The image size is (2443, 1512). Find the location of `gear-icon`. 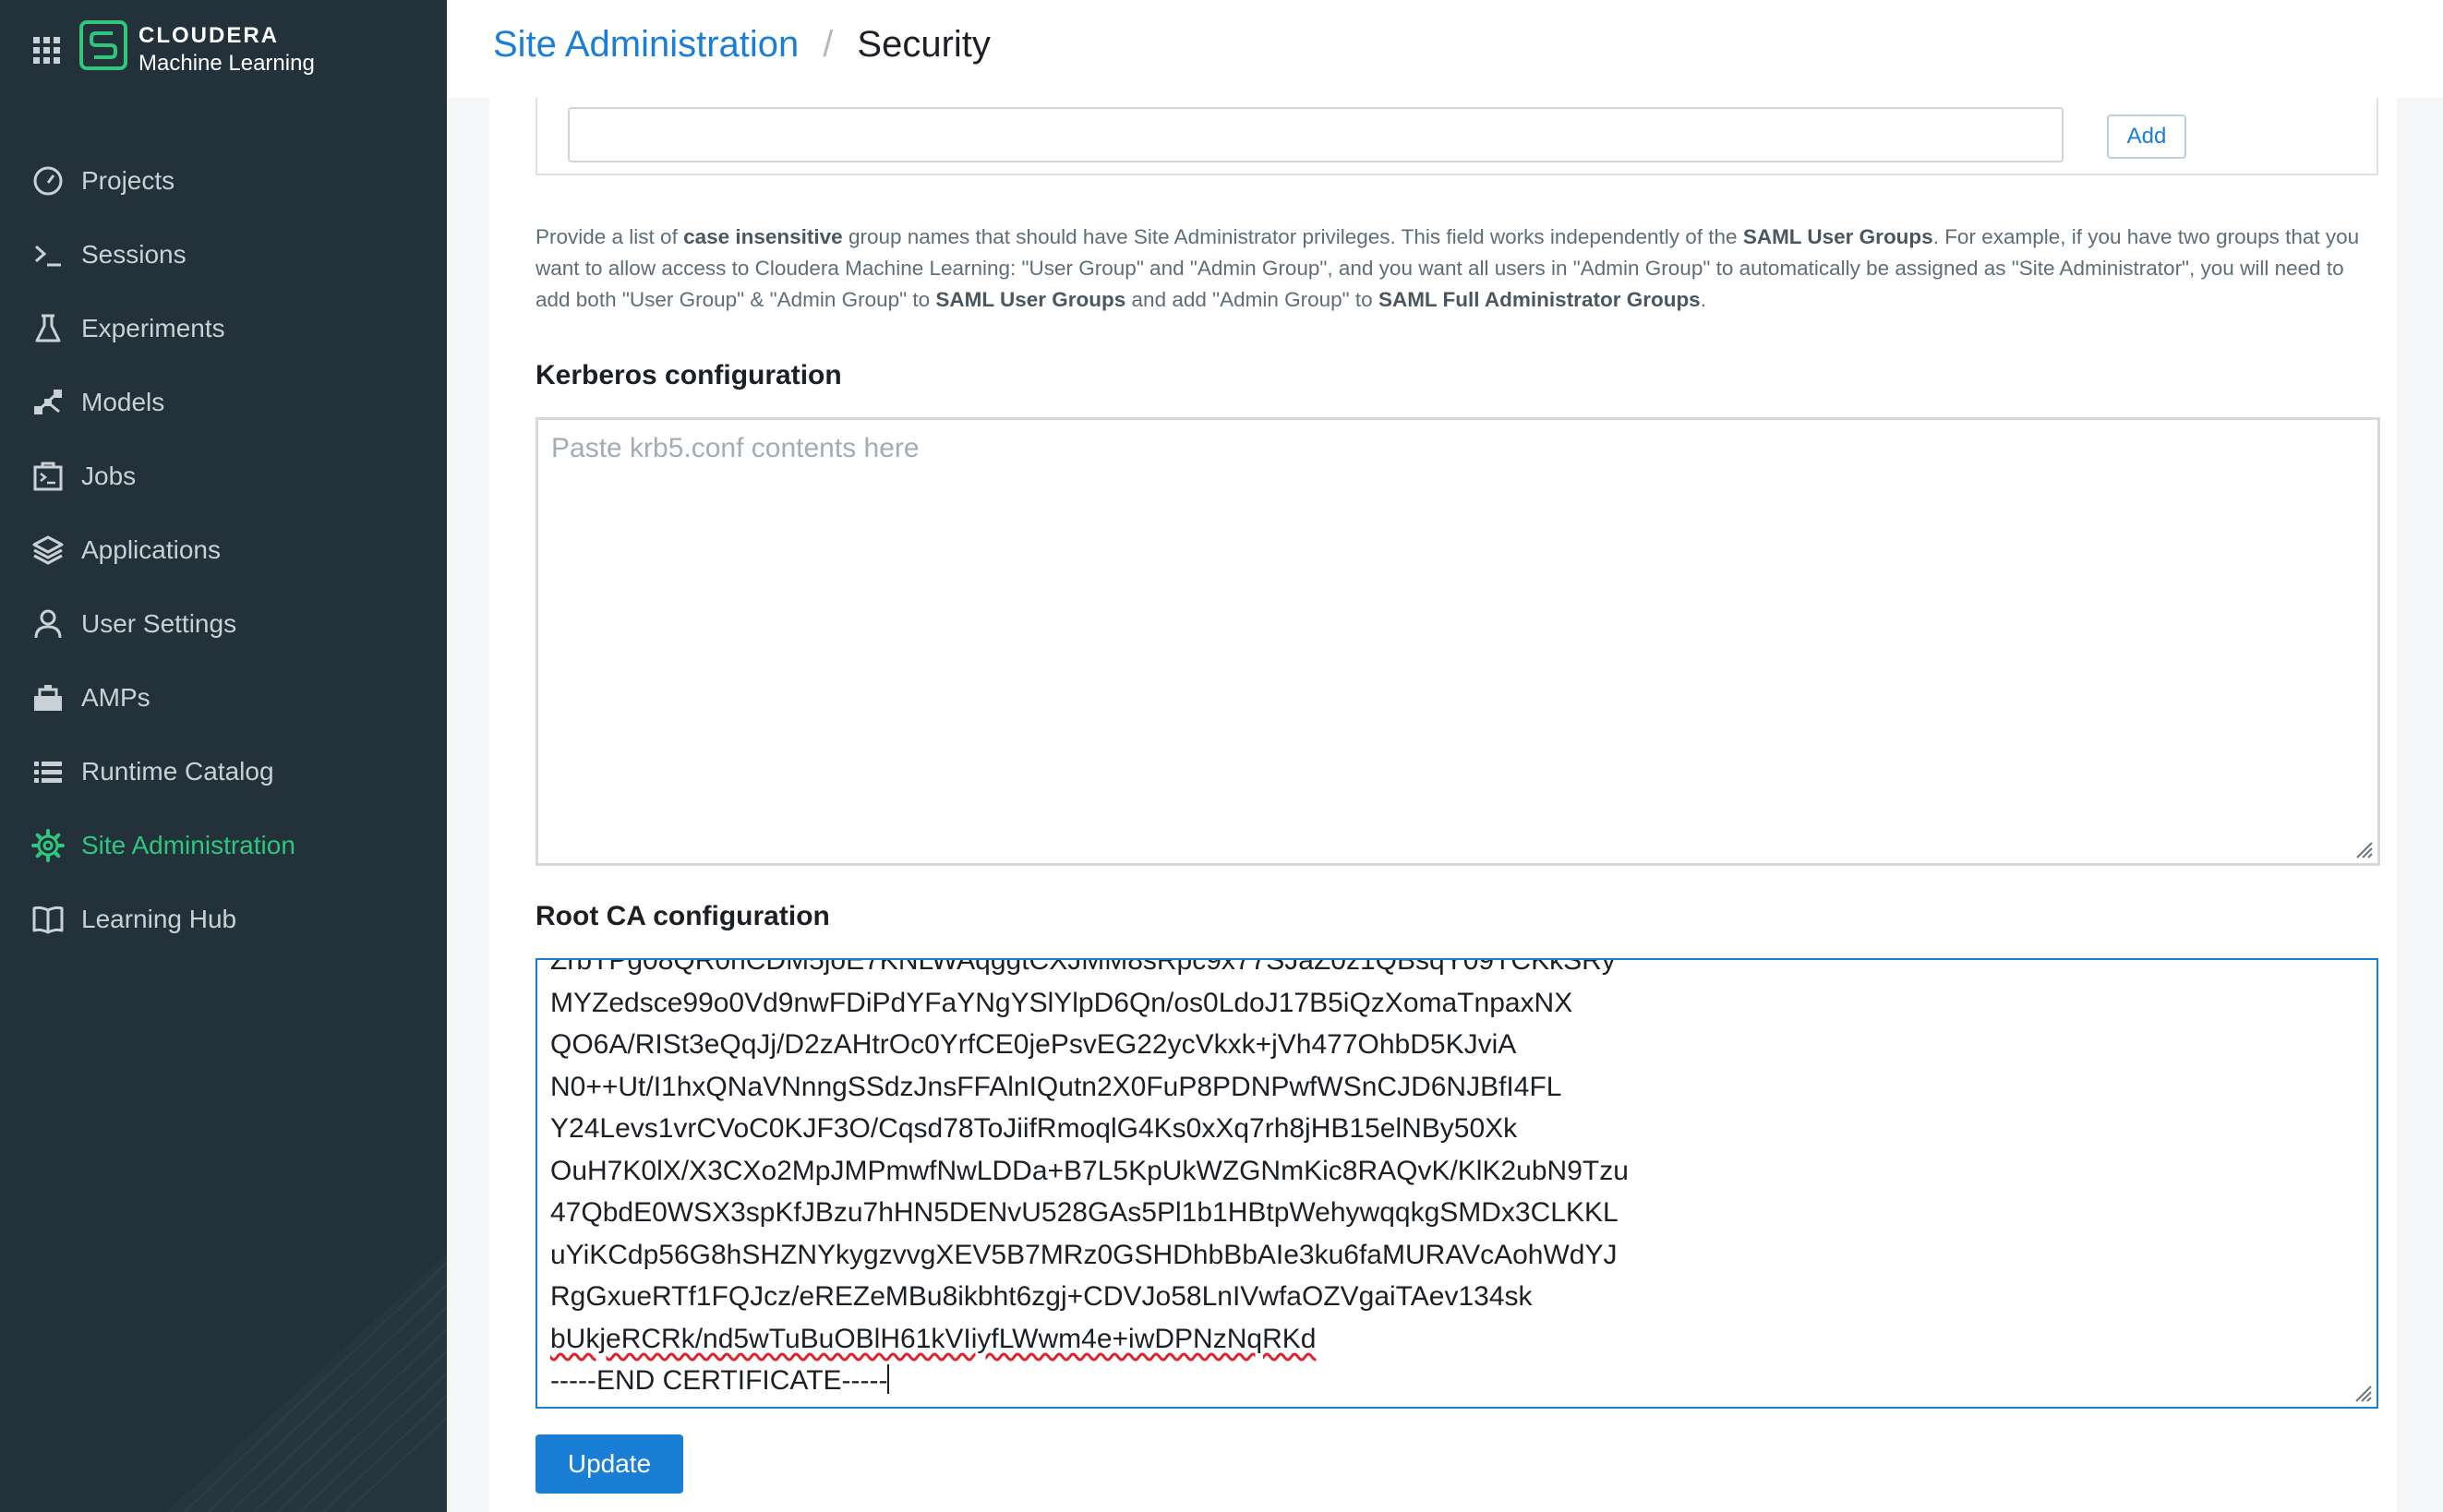

gear-icon is located at coordinates (48, 845).